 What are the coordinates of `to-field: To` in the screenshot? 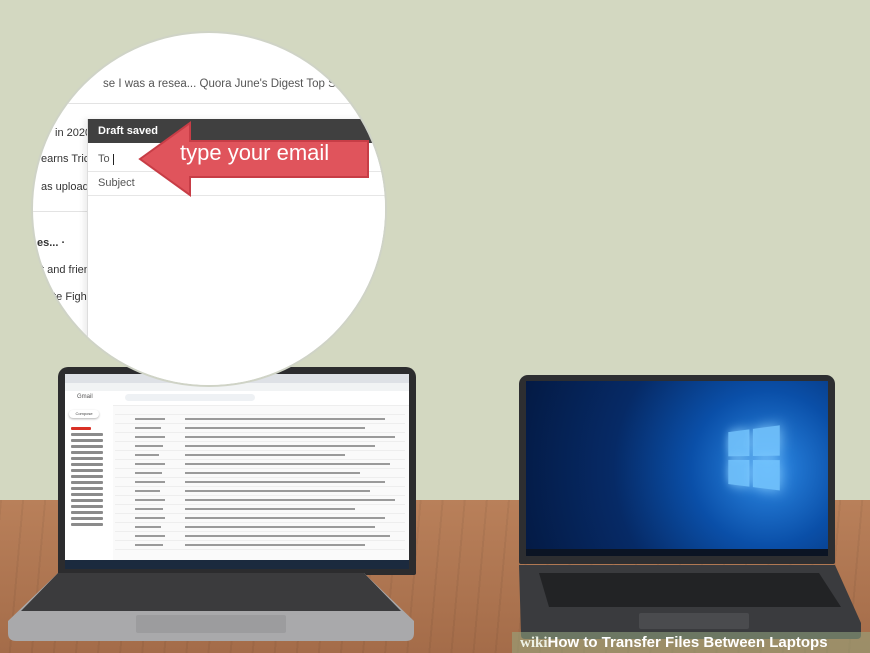 It's located at (106, 159).